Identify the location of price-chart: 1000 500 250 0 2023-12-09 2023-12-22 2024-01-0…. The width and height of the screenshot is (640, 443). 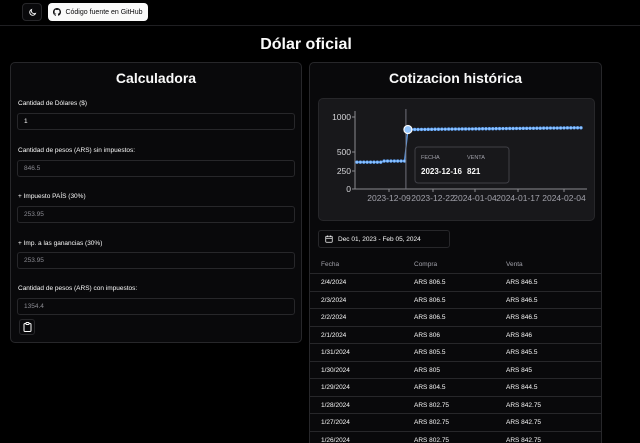
(456, 159).